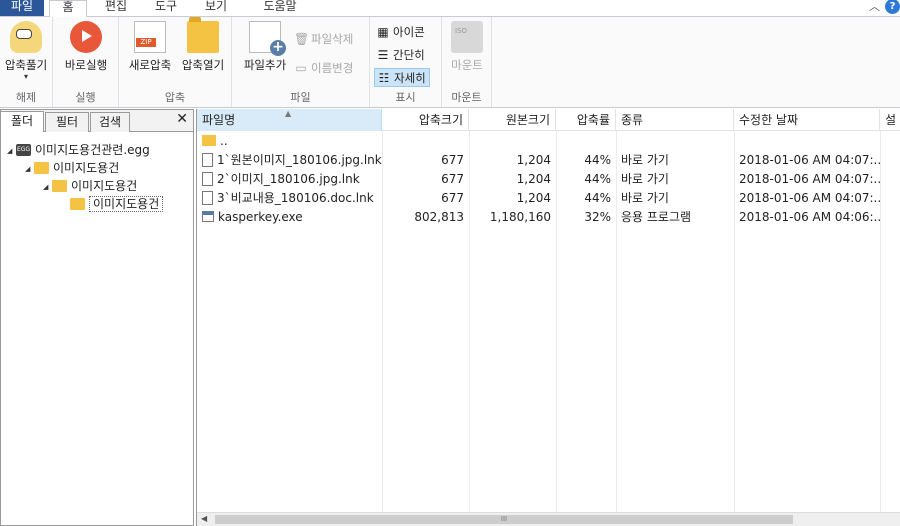 The image size is (900, 526). Describe the element at coordinates (25, 76) in the screenshot. I see `dropdown-icon: ▾` at that location.